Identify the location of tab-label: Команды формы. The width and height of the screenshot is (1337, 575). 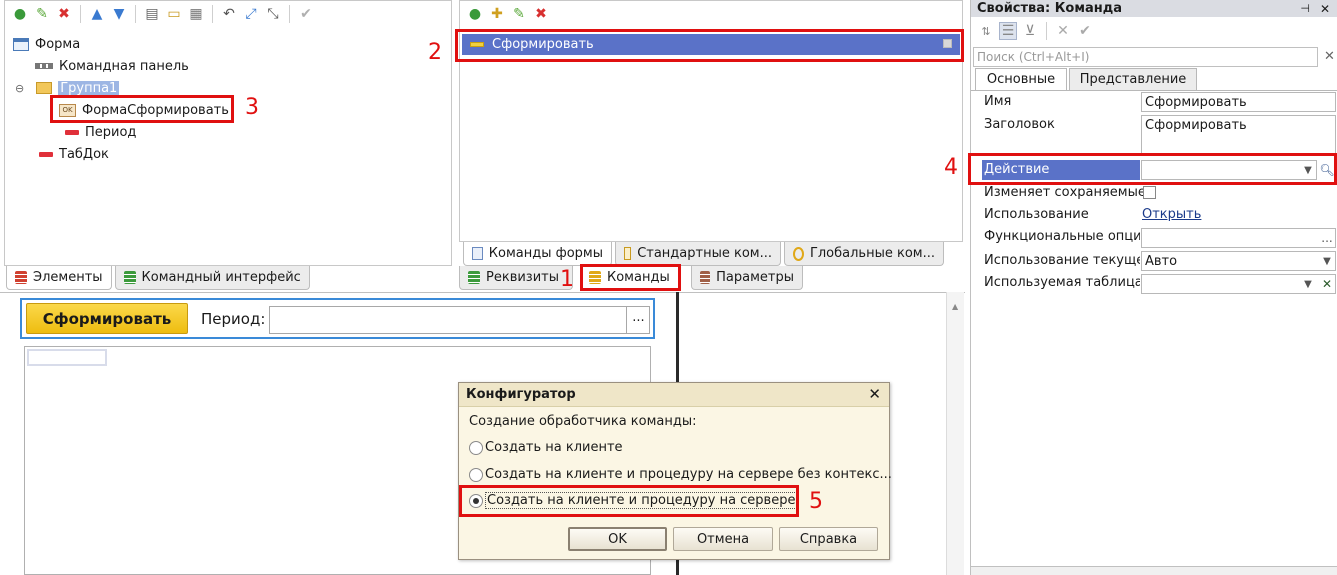
(545, 253).